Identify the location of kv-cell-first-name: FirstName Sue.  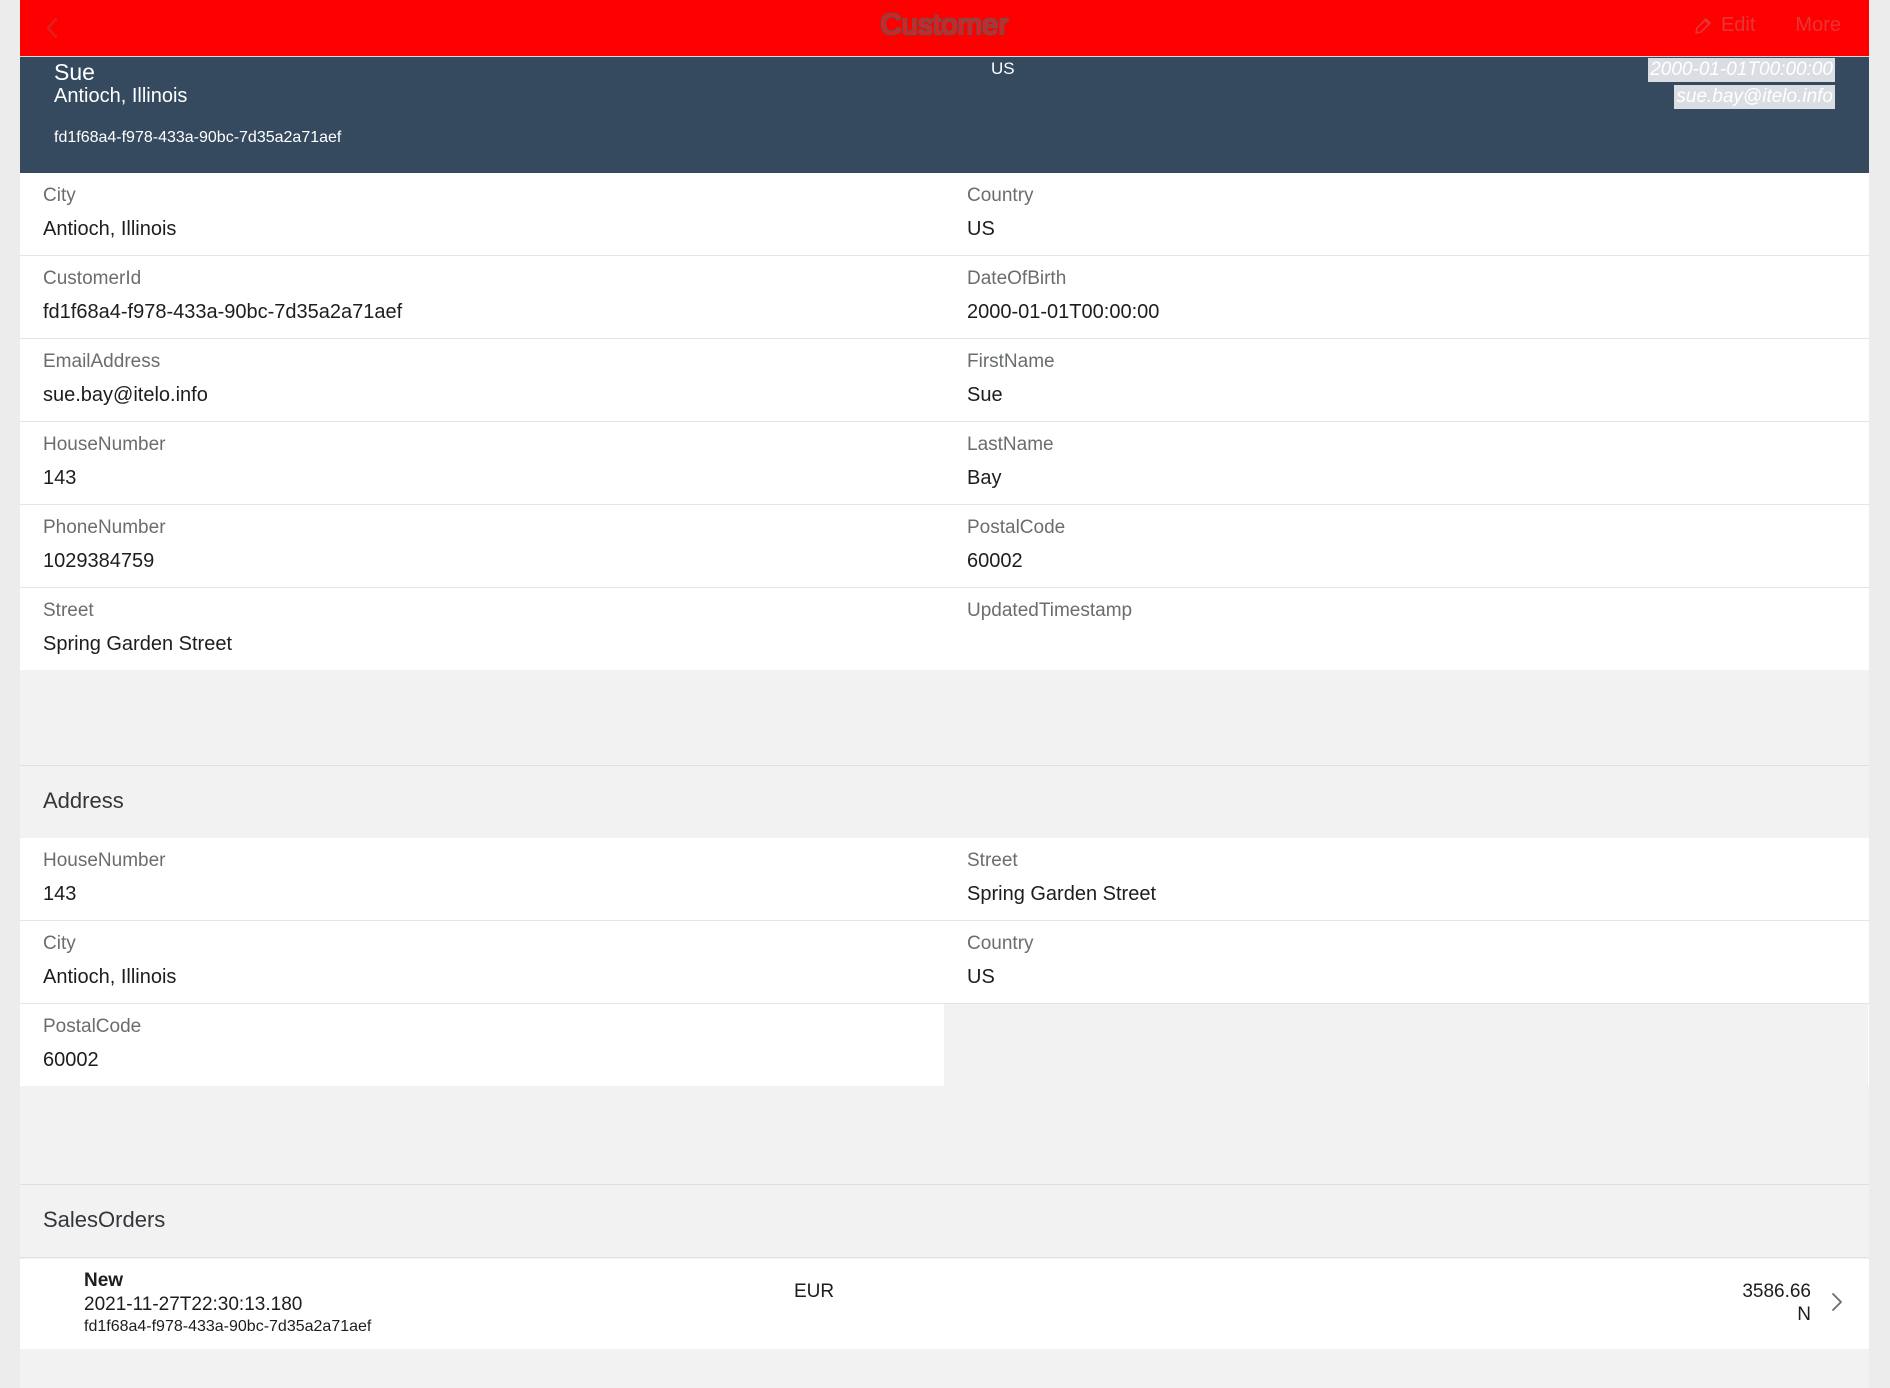
(1406, 380).